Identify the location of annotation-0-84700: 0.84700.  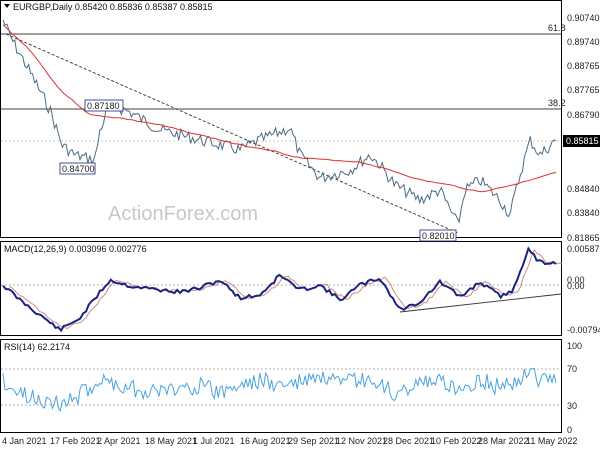
(77, 168).